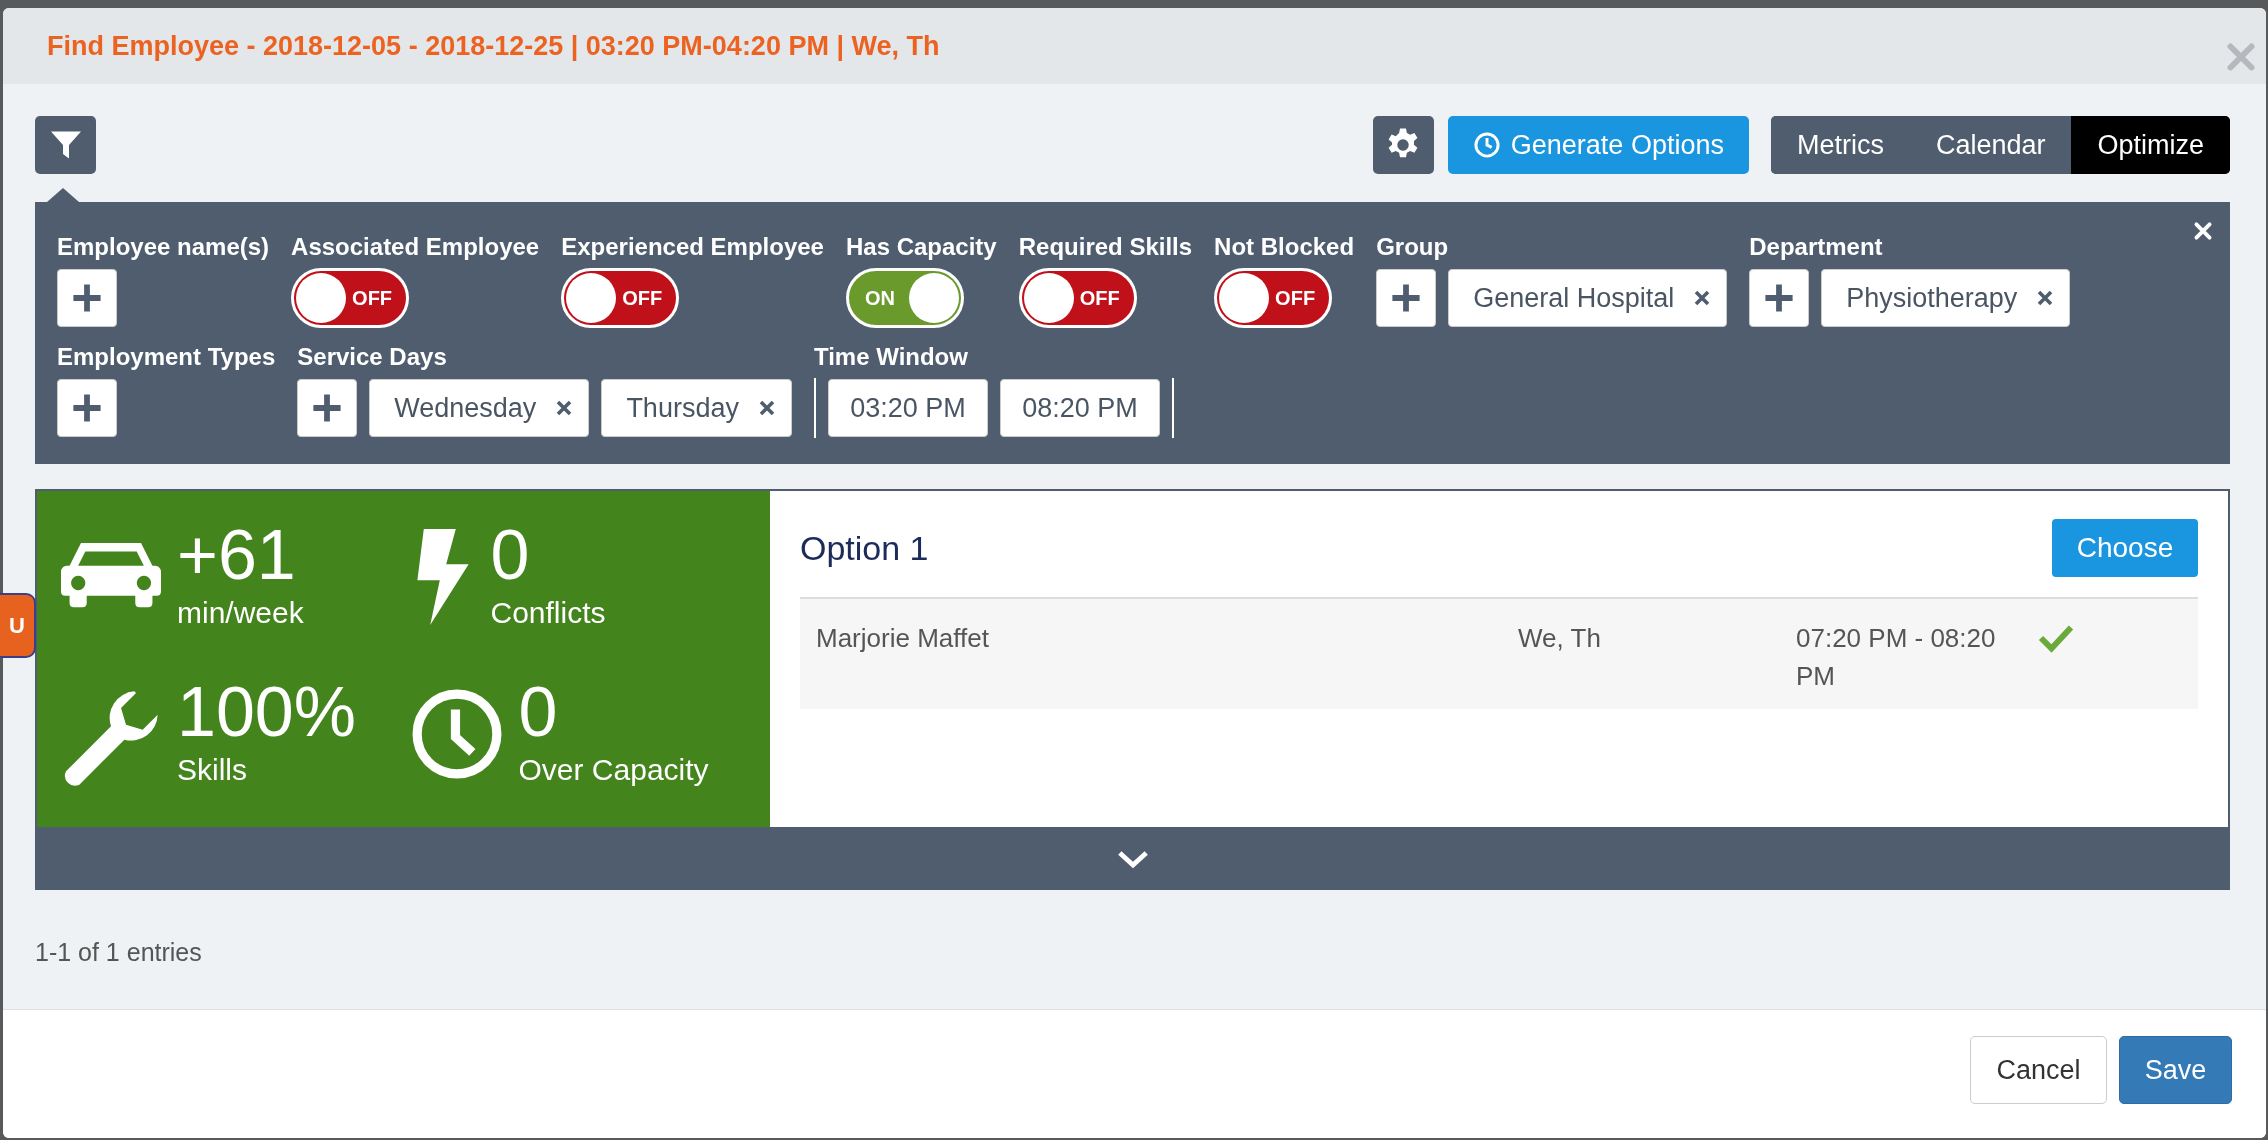 This screenshot has height=1140, width=2268. I want to click on filter-label: Employee name(s), so click(163, 247).